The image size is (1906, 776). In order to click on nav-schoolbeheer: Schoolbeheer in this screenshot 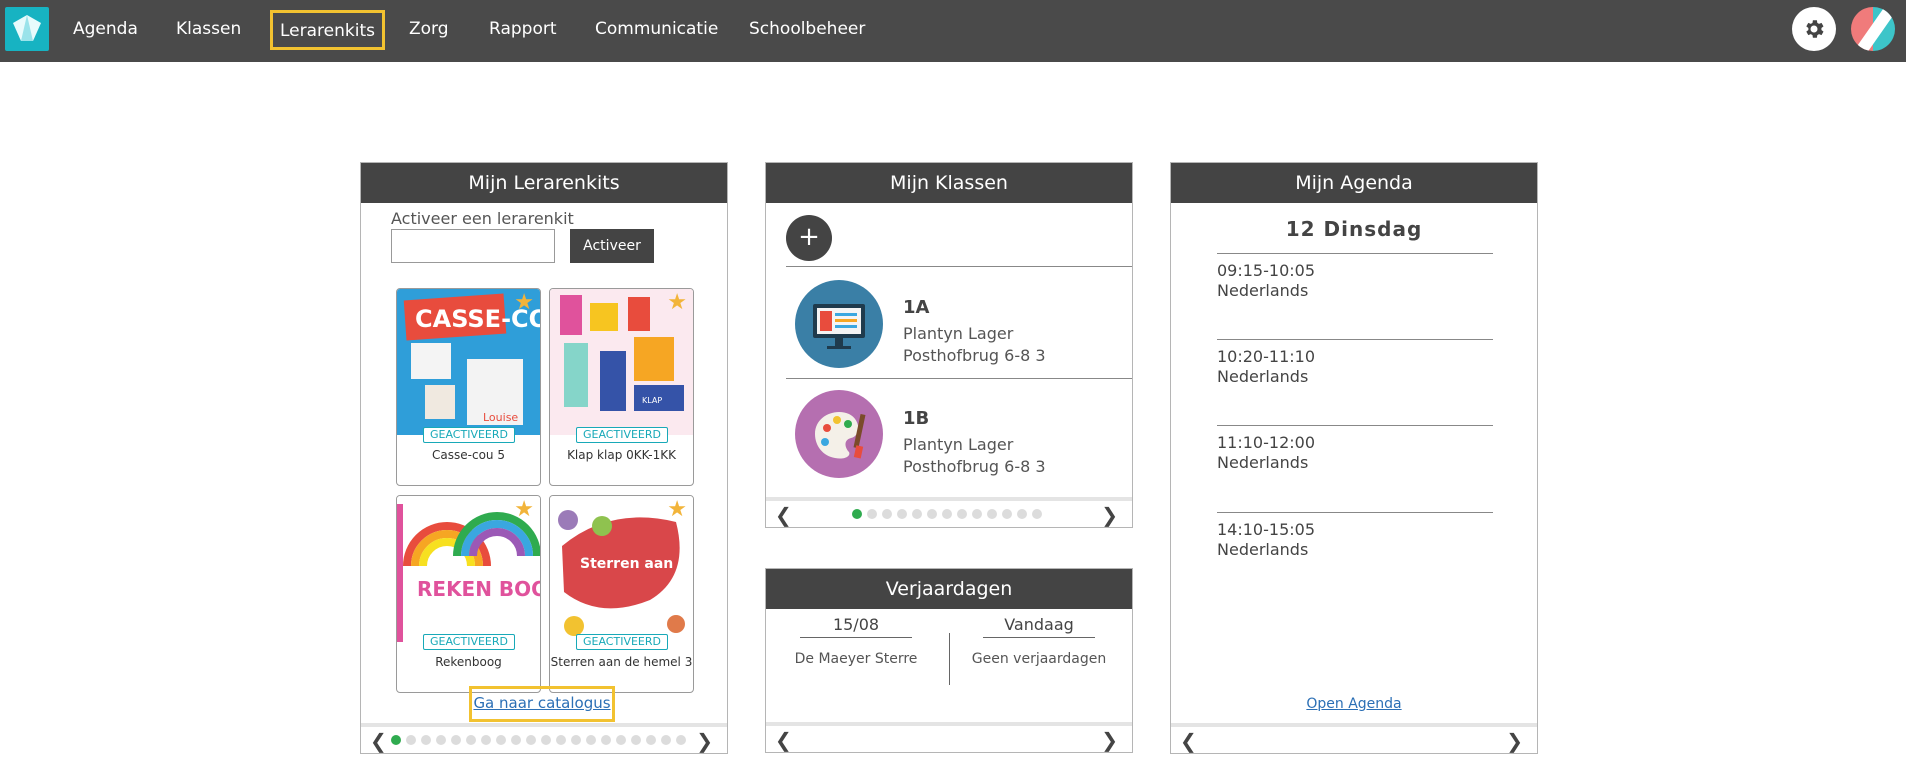, I will do `click(807, 31)`.